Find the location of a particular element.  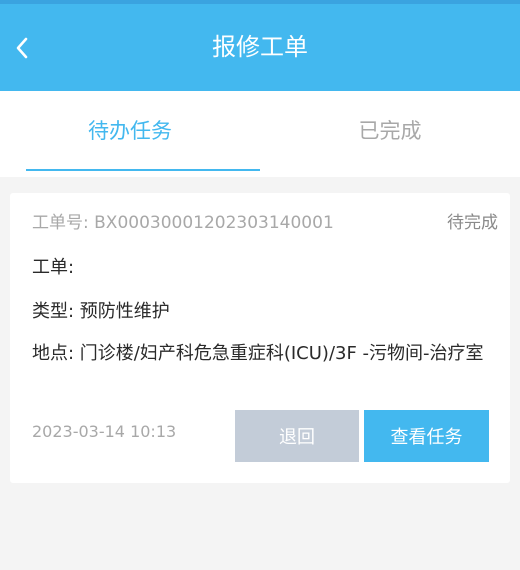

tab-completed: 已完成 is located at coordinates (390, 134).